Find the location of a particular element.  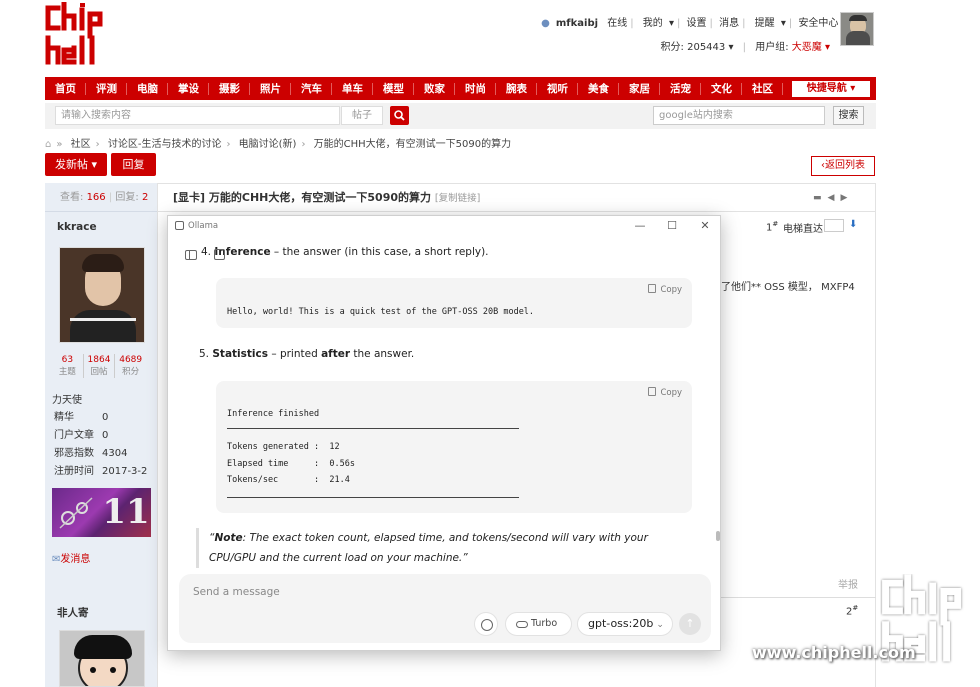

copy-link-button: [复制链接] is located at coordinates (457, 198).